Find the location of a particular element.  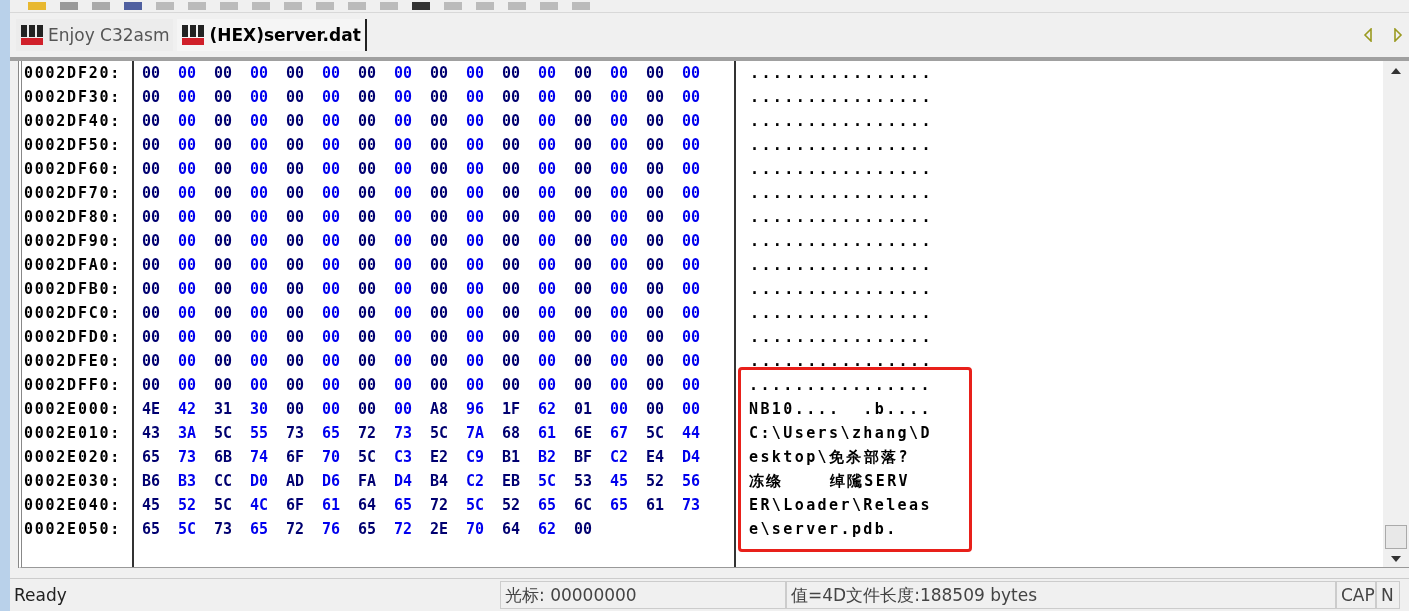

file-tab: Enjoy C32asm is located at coordinates (95, 35).